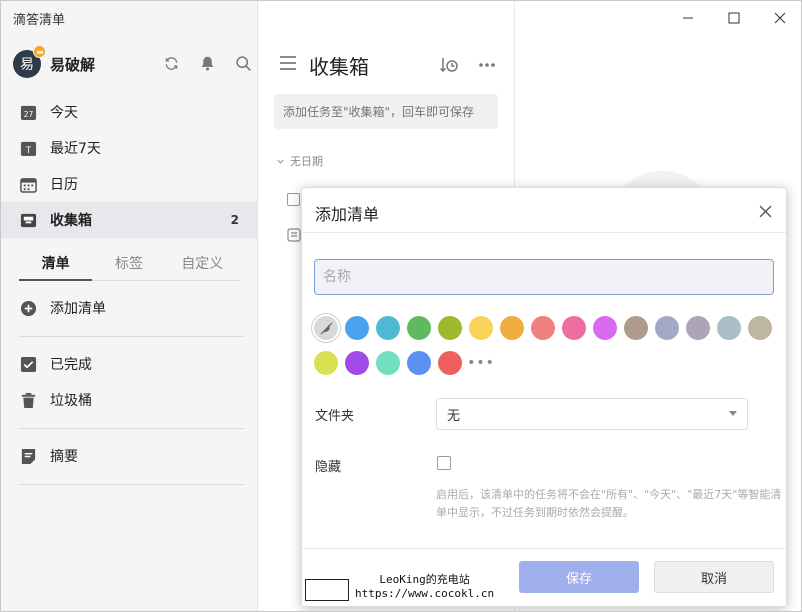  I want to click on search-icon, so click(243, 63).